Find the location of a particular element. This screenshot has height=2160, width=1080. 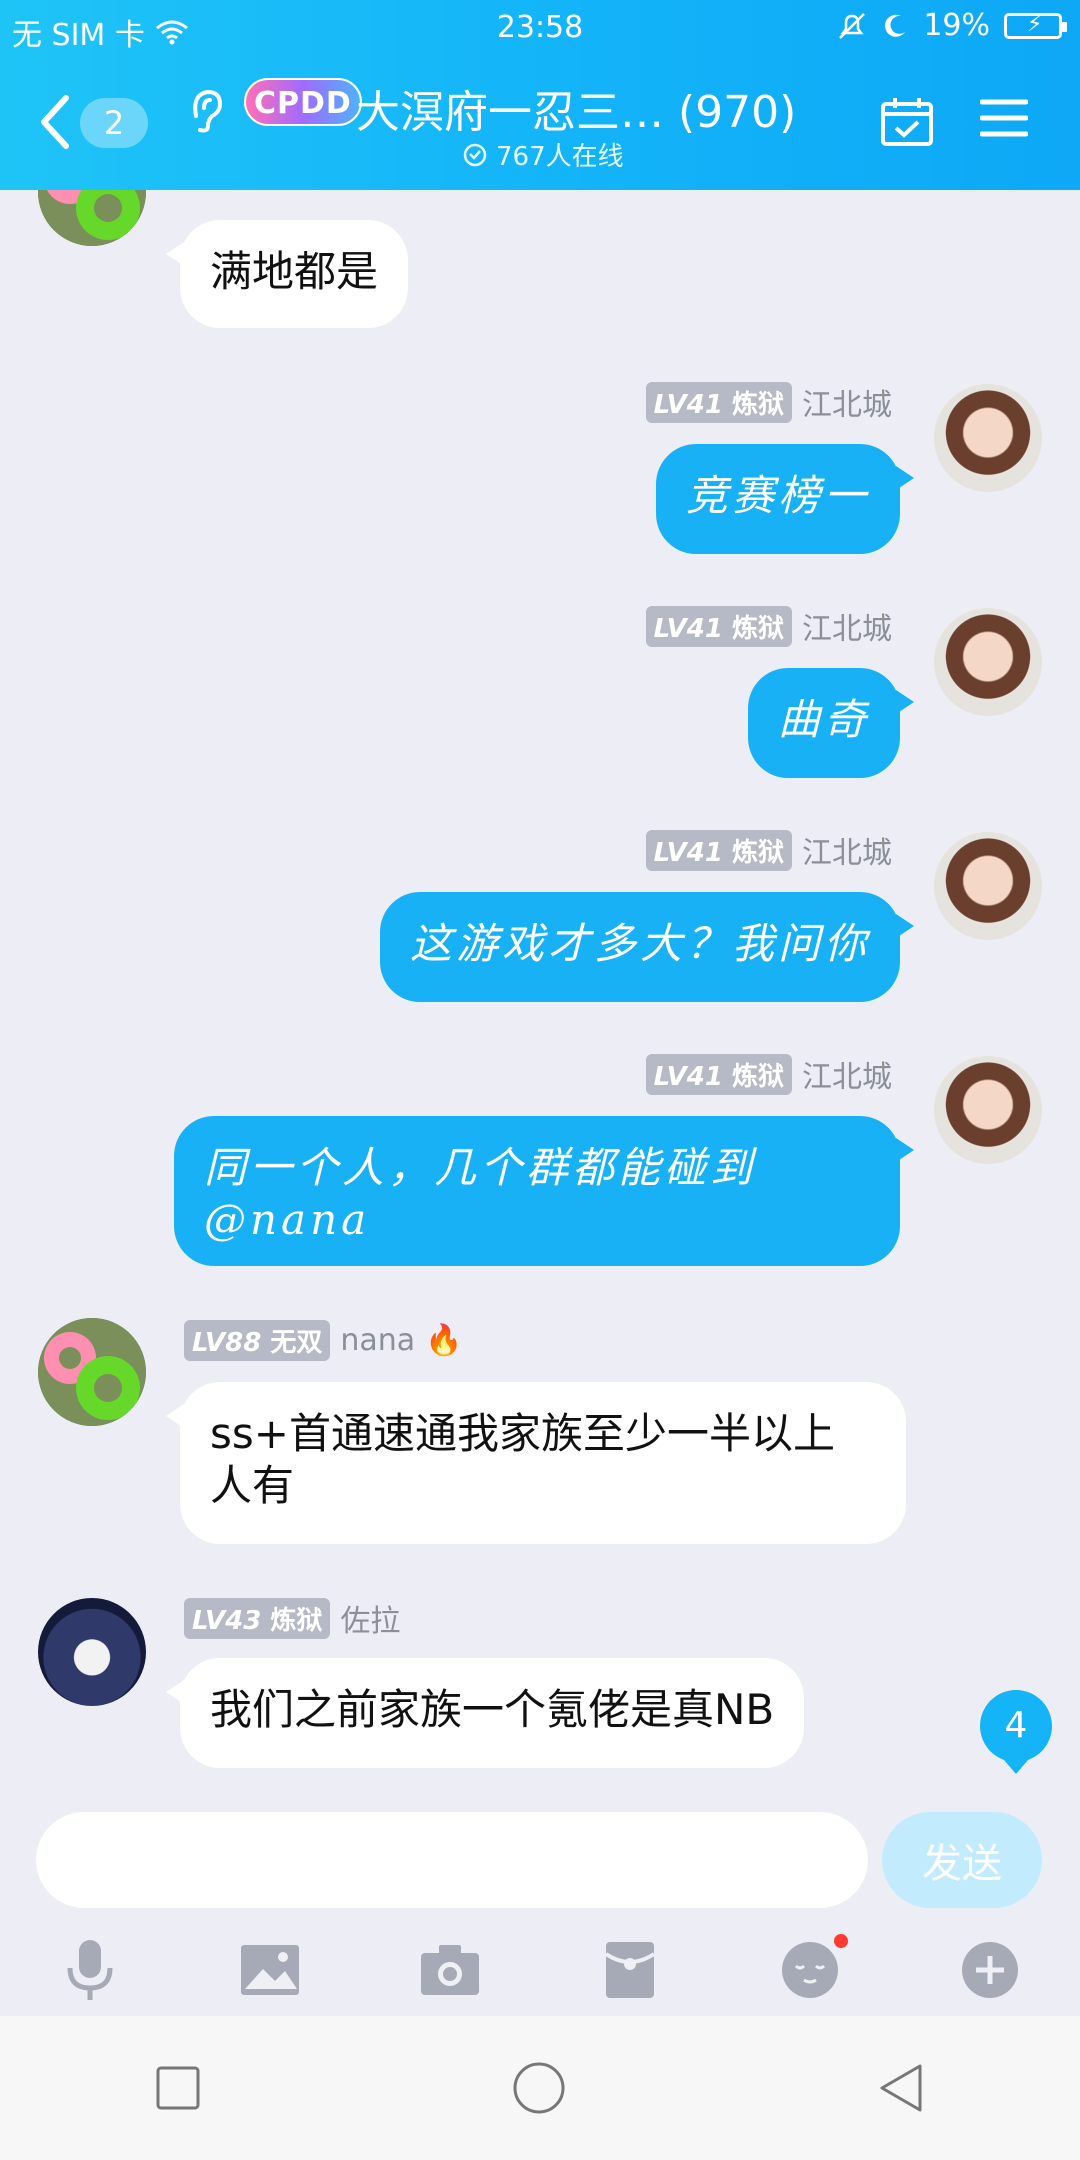

input-toolbar is located at coordinates (540, 1970).